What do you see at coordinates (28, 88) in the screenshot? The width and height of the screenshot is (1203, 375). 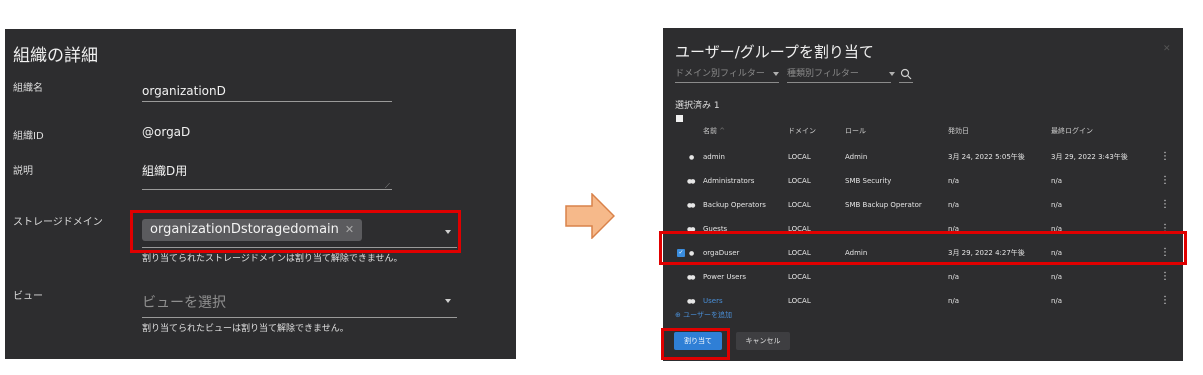 I see `org-name-label: 組織名` at bounding box center [28, 88].